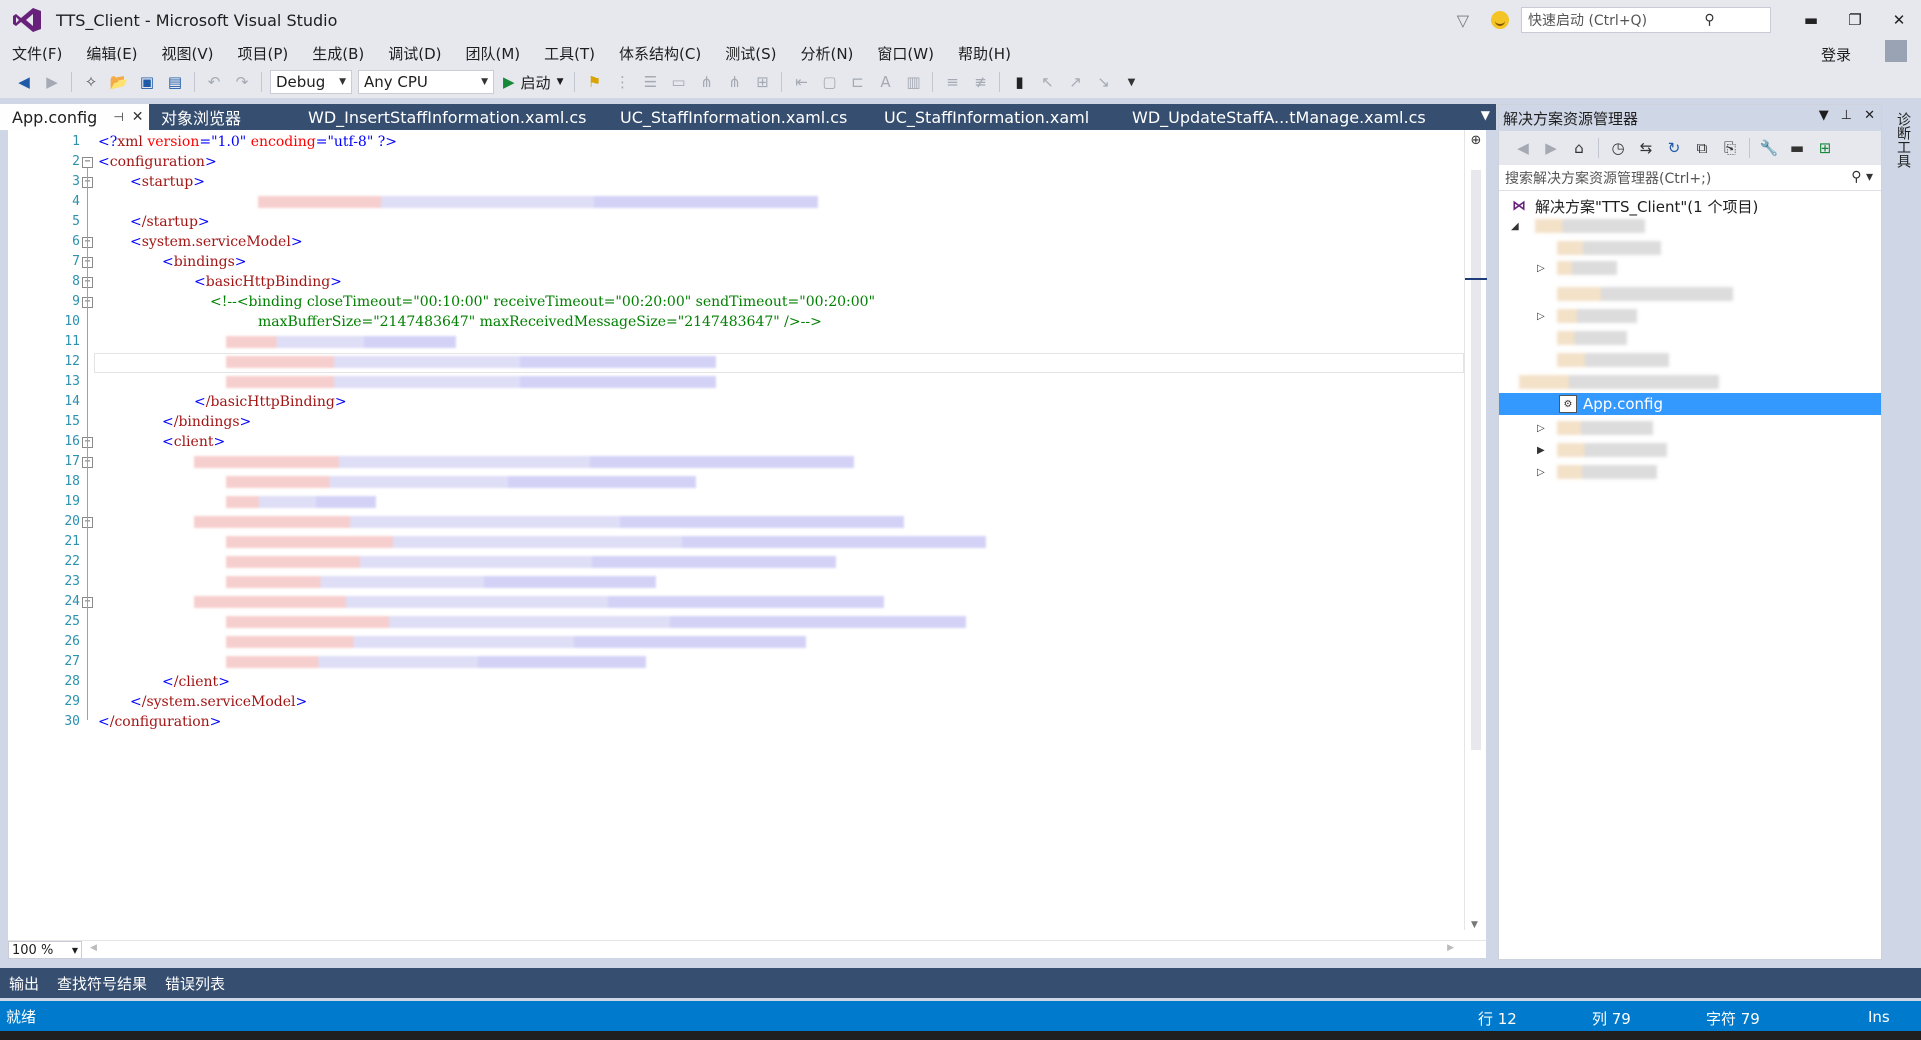 The width and height of the screenshot is (1921, 1040). What do you see at coordinates (111, 53) in the screenshot?
I see `menu-edit: 编辑(E)` at bounding box center [111, 53].